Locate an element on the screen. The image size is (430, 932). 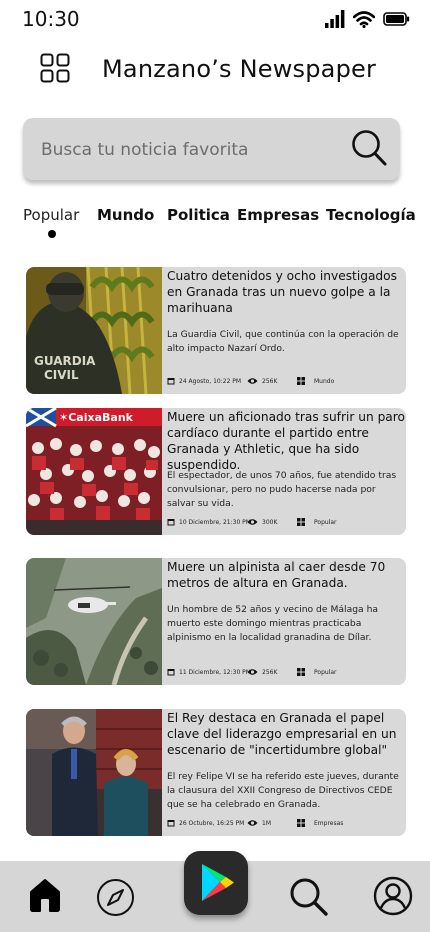
search-nav-icon is located at coordinates (310, 897).